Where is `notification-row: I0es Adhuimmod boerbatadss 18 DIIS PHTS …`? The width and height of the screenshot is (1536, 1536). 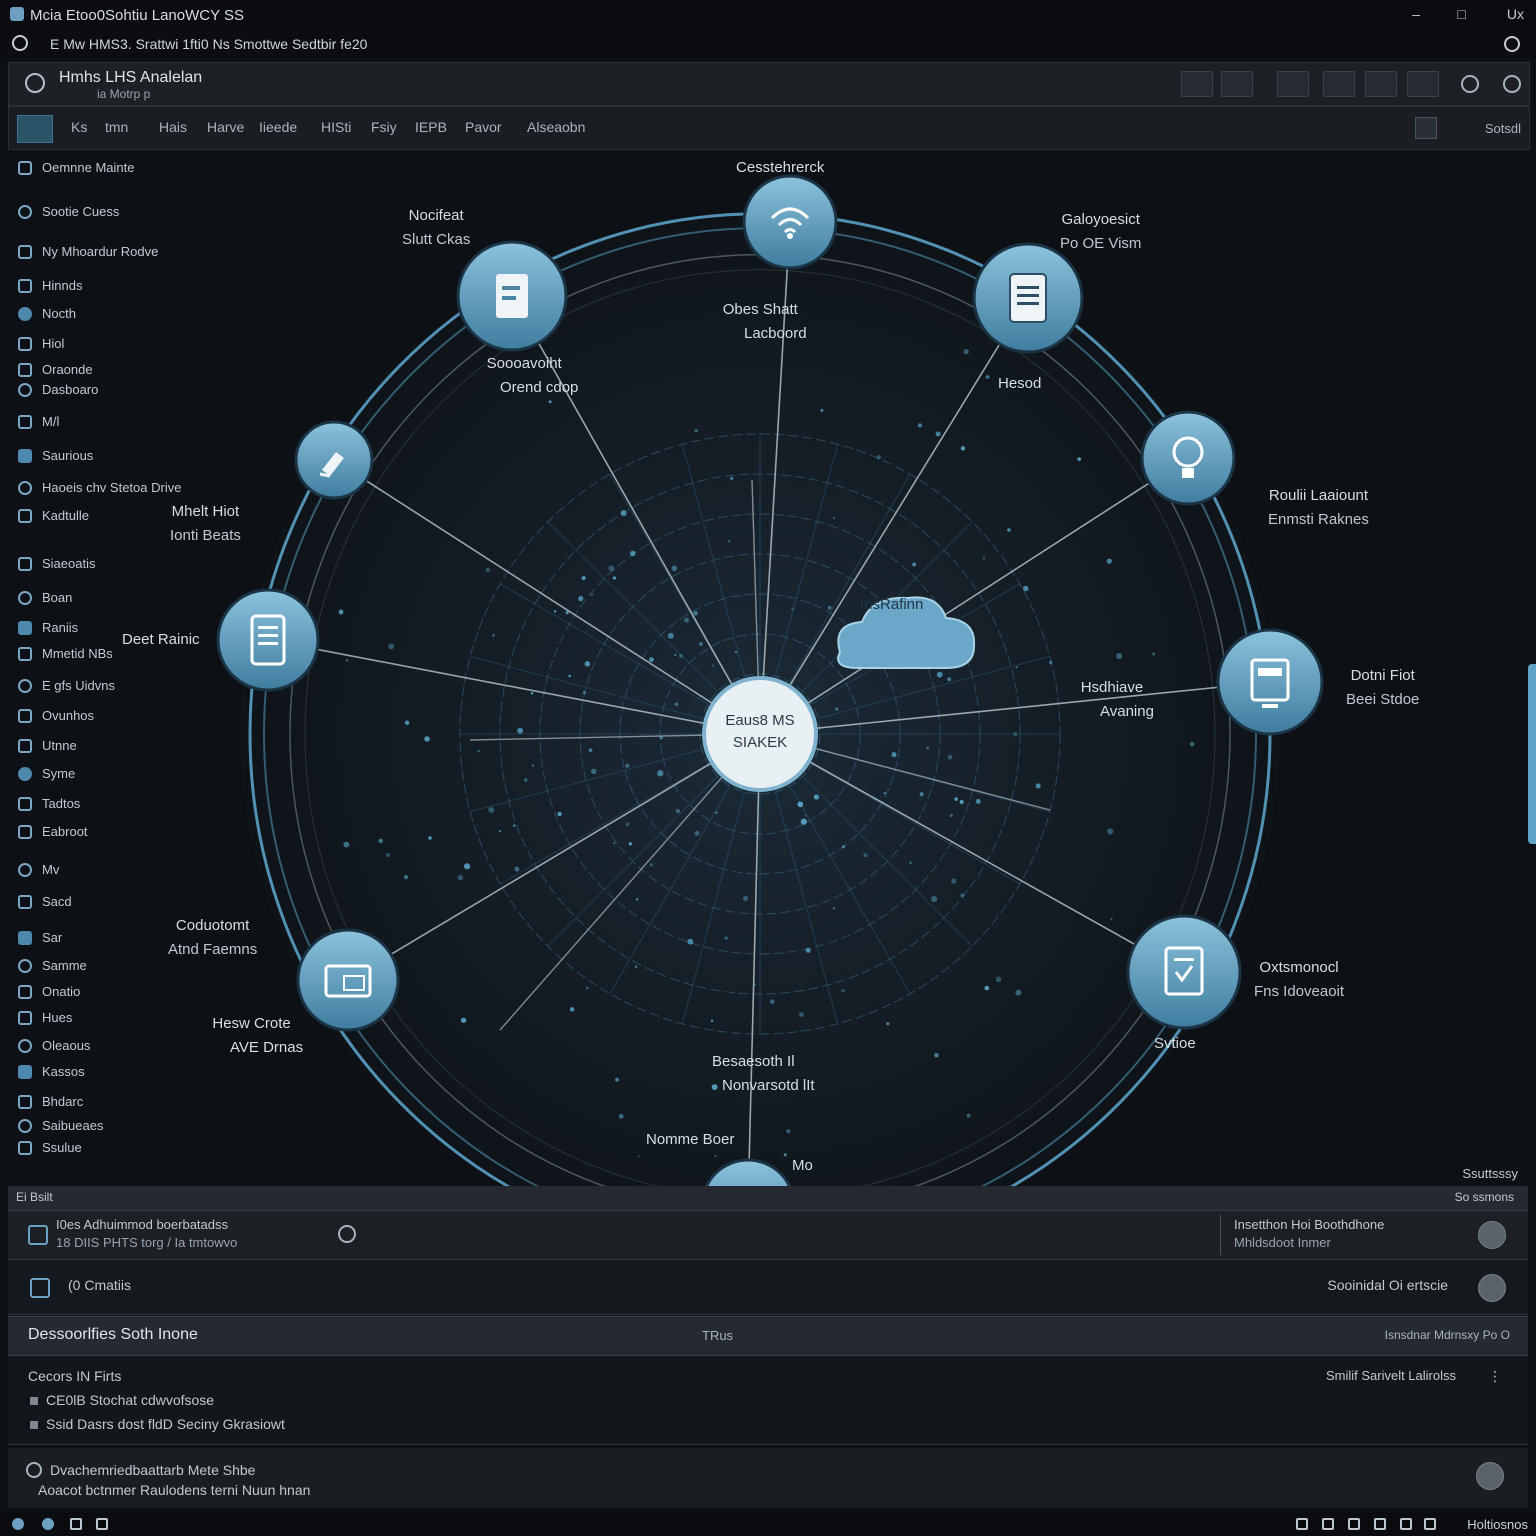 notification-row: I0es Adhuimmod boerbatadss 18 DIIS PHTS … is located at coordinates (768, 1235).